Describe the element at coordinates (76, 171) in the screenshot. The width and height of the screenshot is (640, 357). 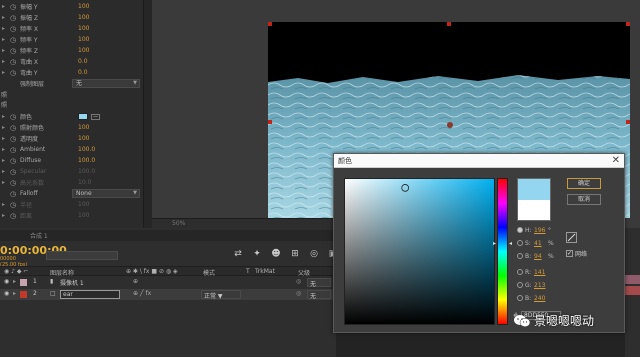
I see `property-row: ▸ ◷ Specular 100.0` at that location.